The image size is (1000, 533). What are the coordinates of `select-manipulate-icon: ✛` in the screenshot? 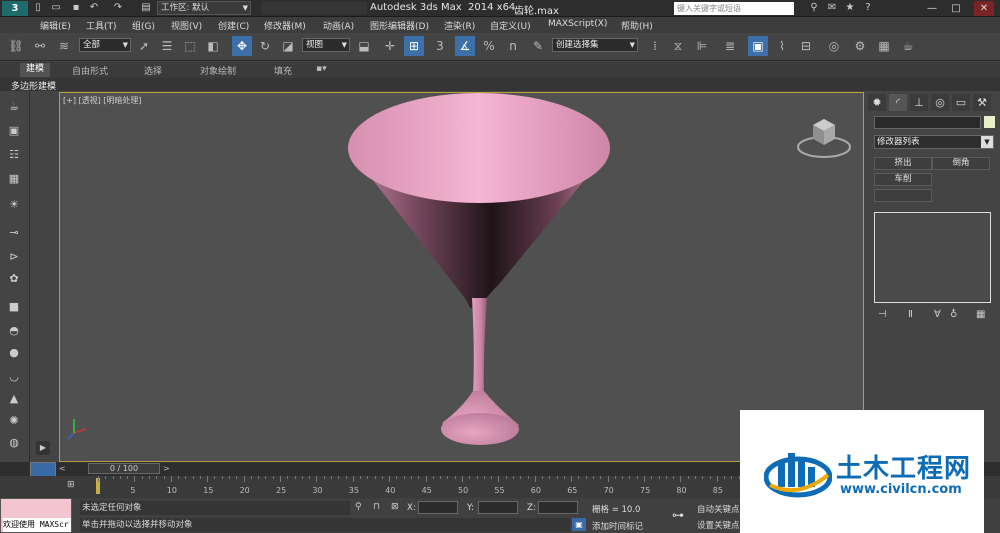 It's located at (390, 46).